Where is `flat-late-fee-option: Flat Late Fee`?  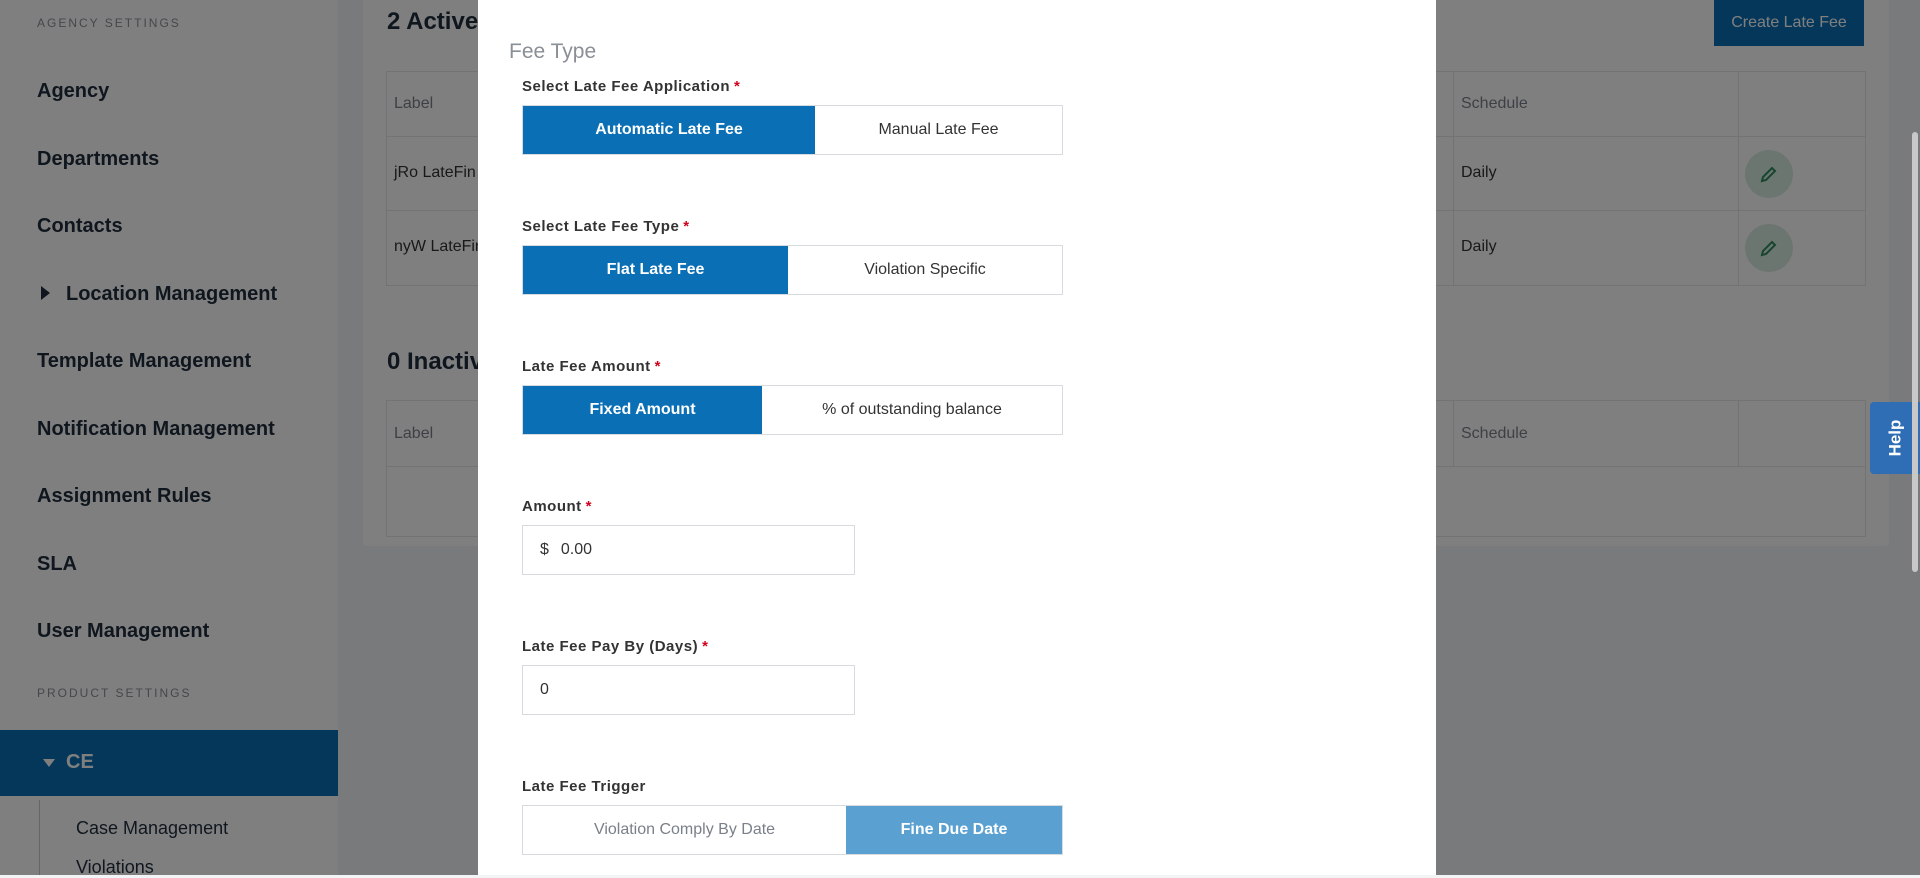 flat-late-fee-option: Flat Late Fee is located at coordinates (655, 270).